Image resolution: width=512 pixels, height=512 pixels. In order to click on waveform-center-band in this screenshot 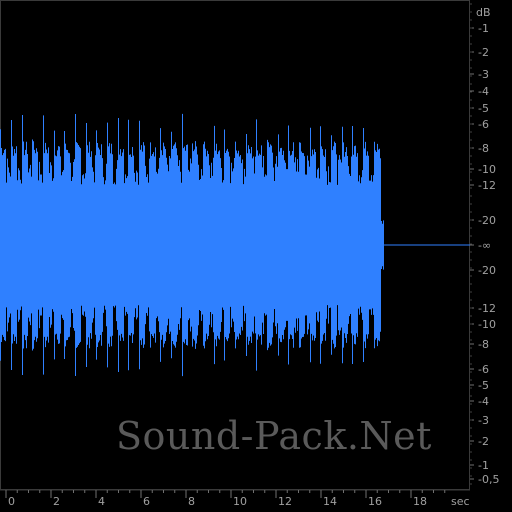, I will do `click(192, 245)`.